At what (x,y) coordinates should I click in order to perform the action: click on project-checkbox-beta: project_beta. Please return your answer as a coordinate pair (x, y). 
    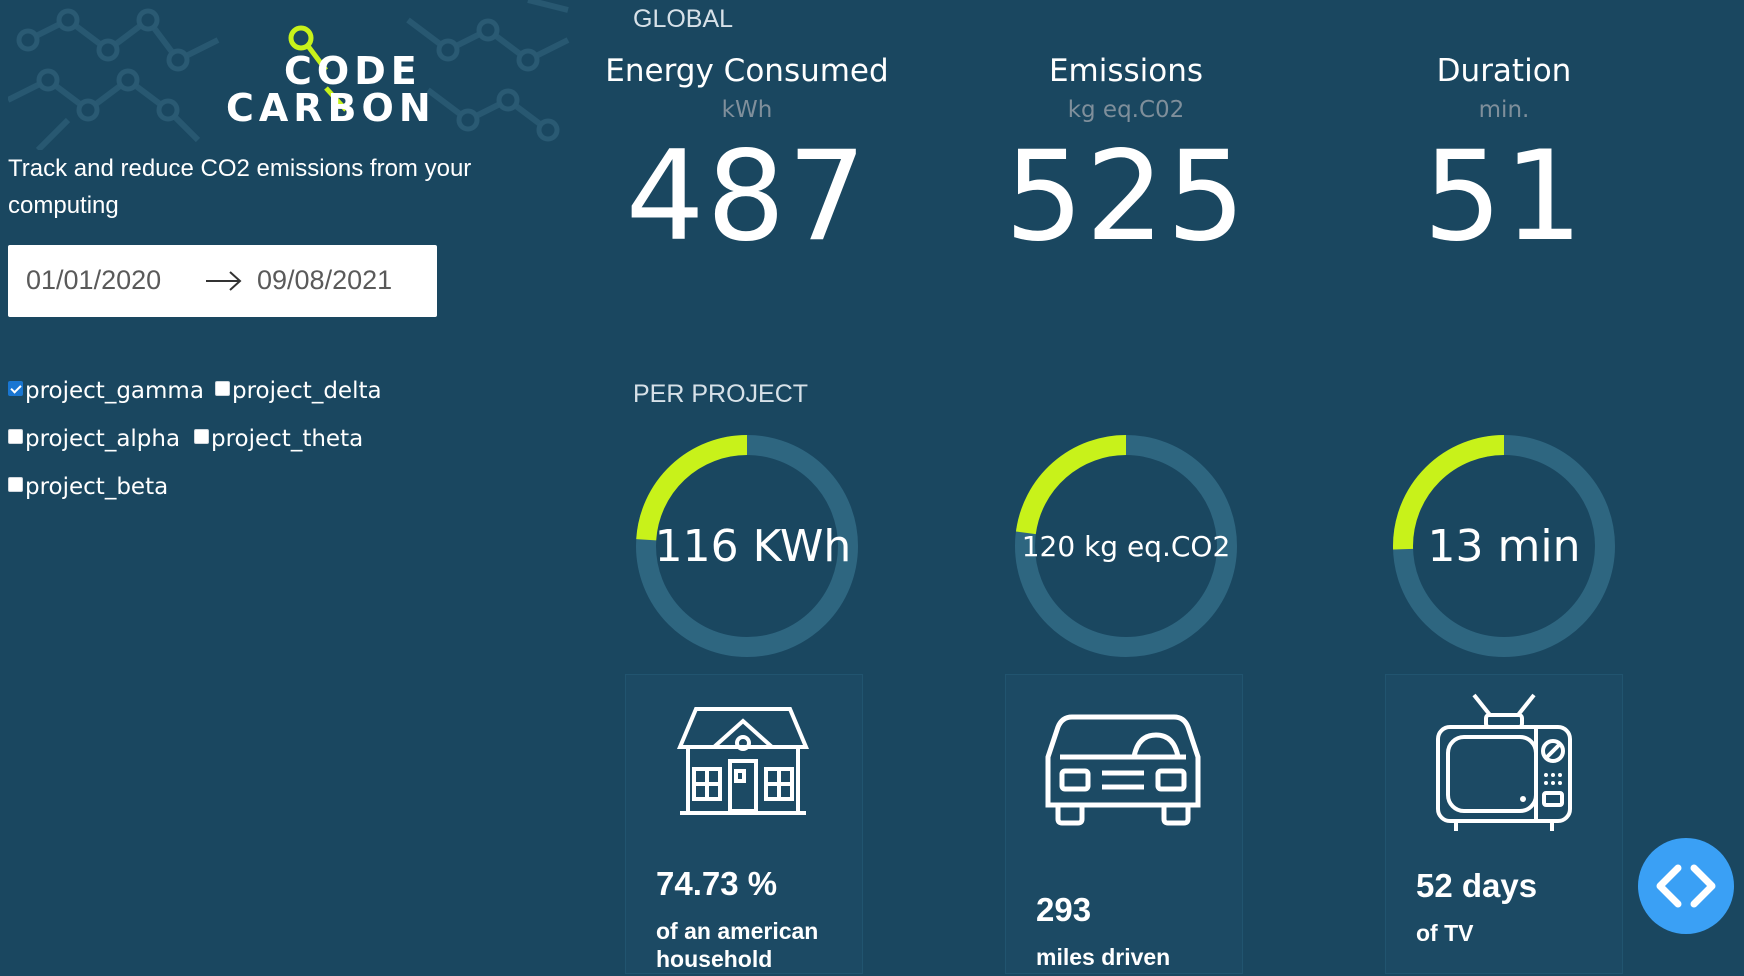
    Looking at the image, I should click on (88, 487).